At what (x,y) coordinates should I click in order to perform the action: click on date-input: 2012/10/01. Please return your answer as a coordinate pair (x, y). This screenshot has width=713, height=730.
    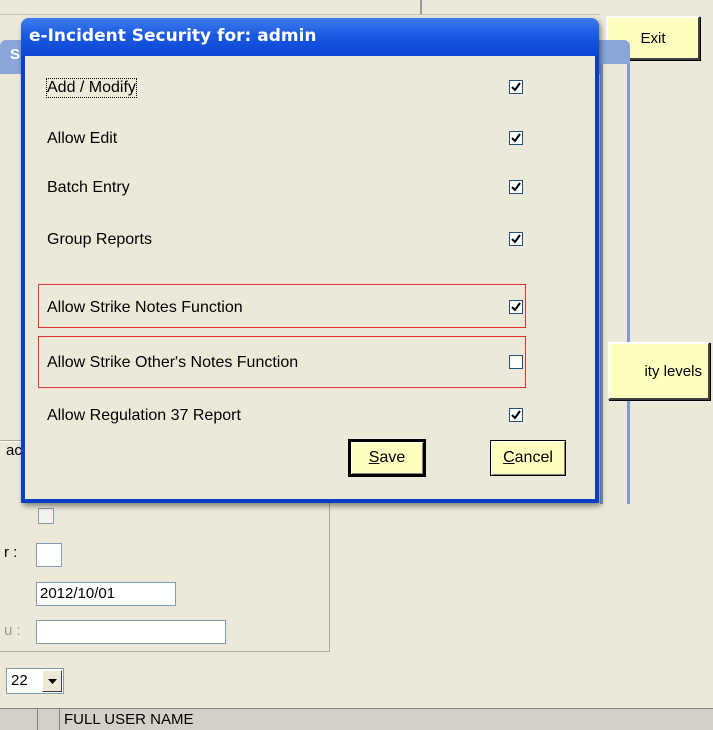
    Looking at the image, I should click on (106, 594).